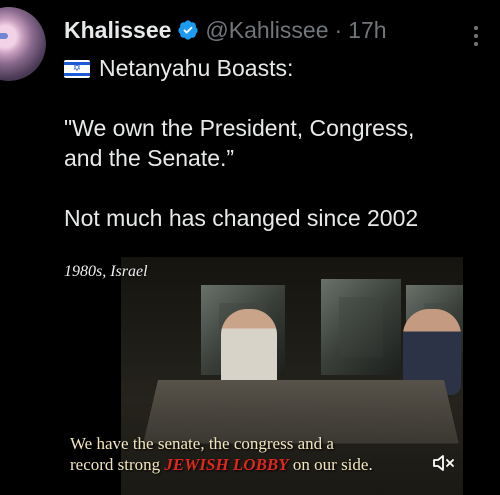 This screenshot has height=495, width=500. I want to click on subtitle-text: record strong, so click(117, 464).